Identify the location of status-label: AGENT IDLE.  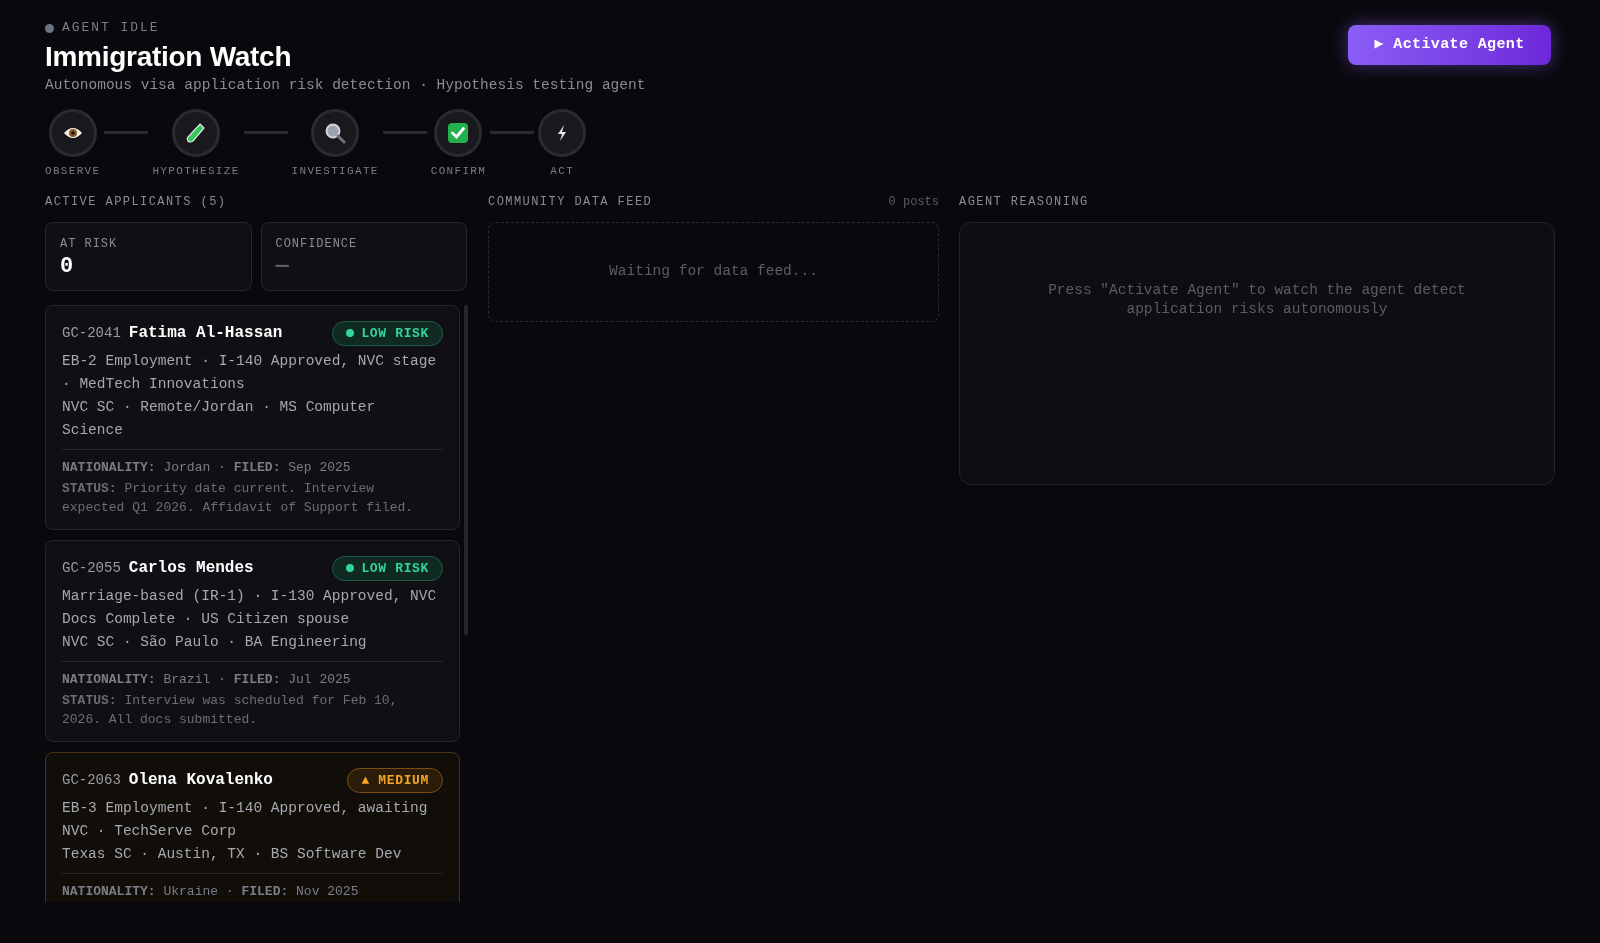
(111, 28).